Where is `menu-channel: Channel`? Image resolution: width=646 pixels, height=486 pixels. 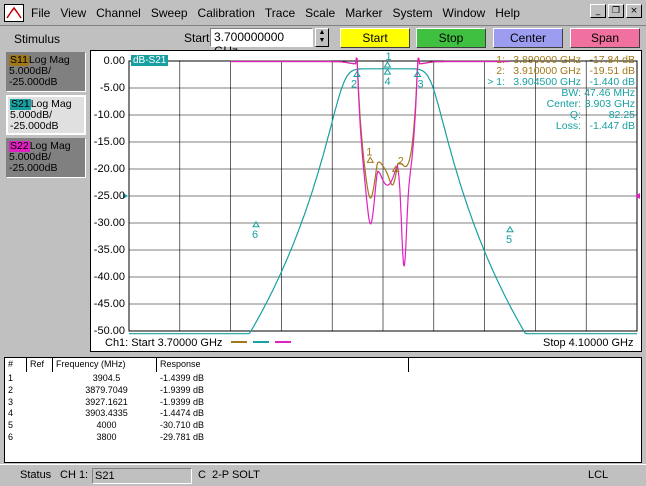 menu-channel: Channel is located at coordinates (118, 13).